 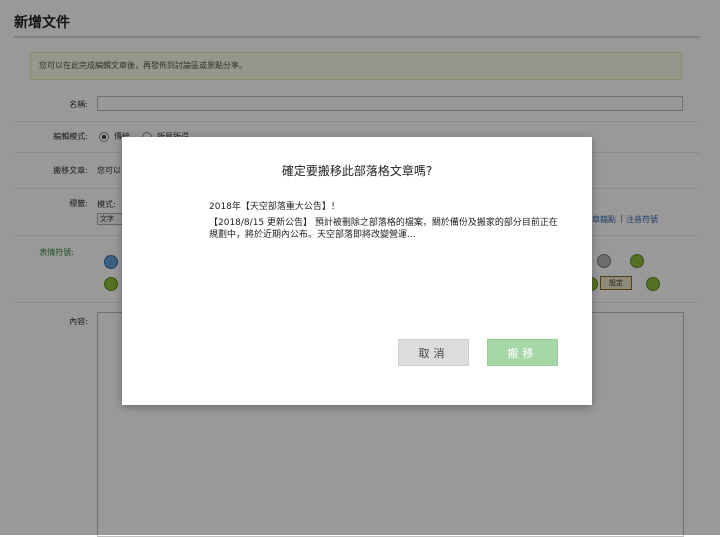 I want to click on dialog-title: 確定要搬移此部落格文章嗎?, so click(x=357, y=171).